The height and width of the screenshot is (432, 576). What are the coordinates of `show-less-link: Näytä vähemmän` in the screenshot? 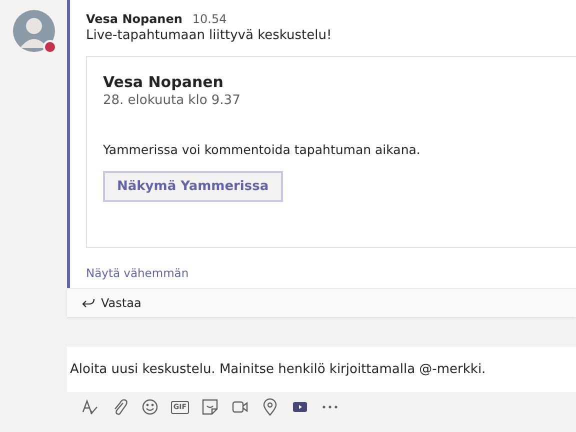 It's located at (137, 273).